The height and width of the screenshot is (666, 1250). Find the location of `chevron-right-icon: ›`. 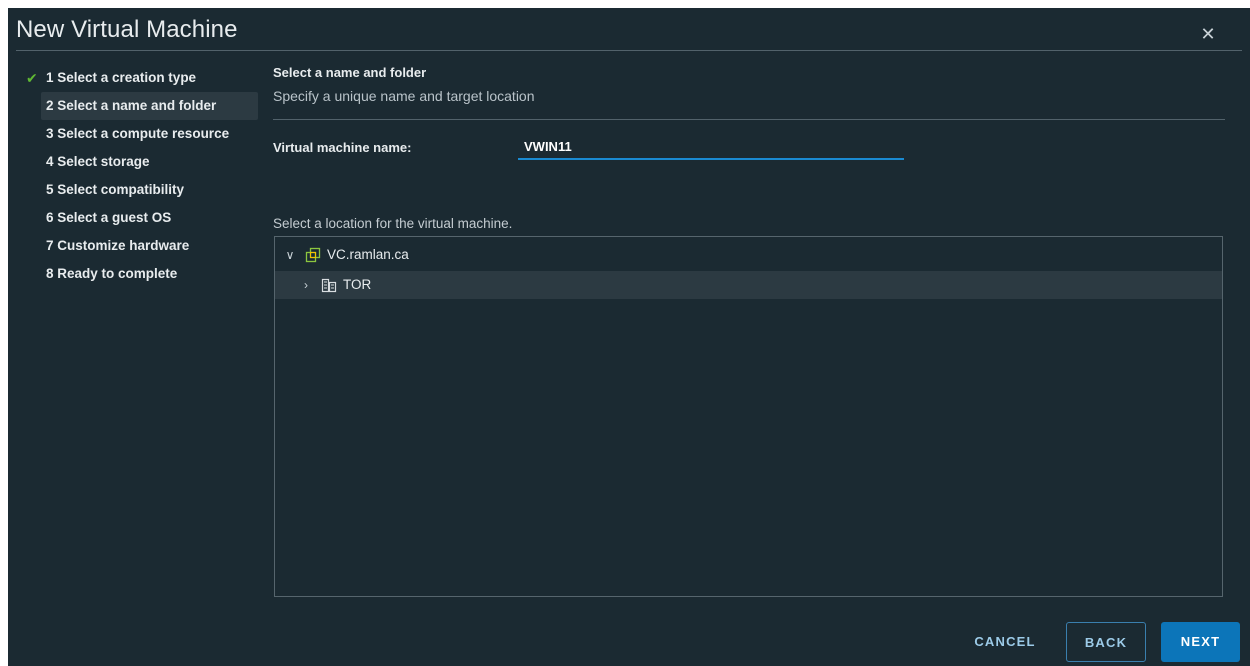

chevron-right-icon: › is located at coordinates (306, 285).